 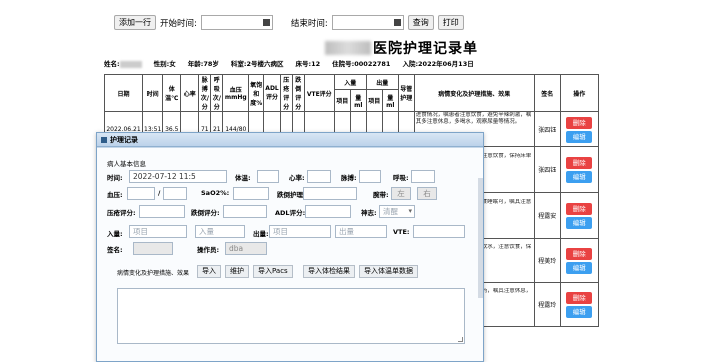 I want to click on right-button: 右, so click(x=427, y=193).